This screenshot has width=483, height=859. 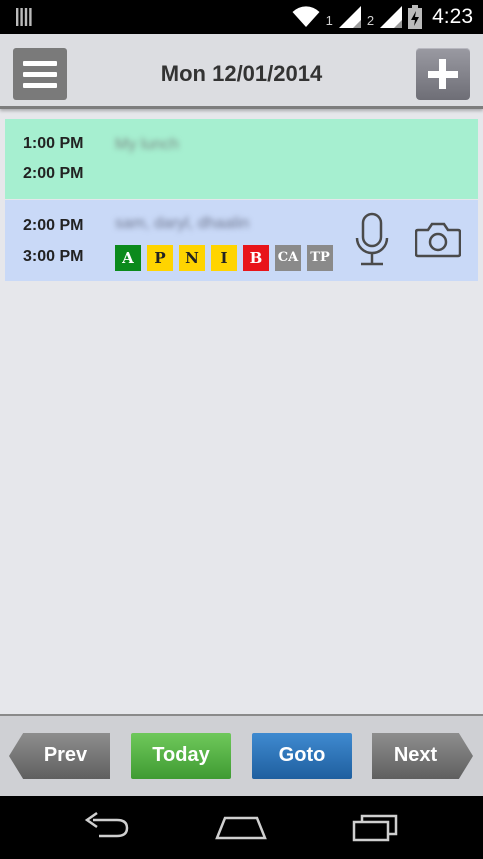 I want to click on recent-apps-icon, so click(x=377, y=827).